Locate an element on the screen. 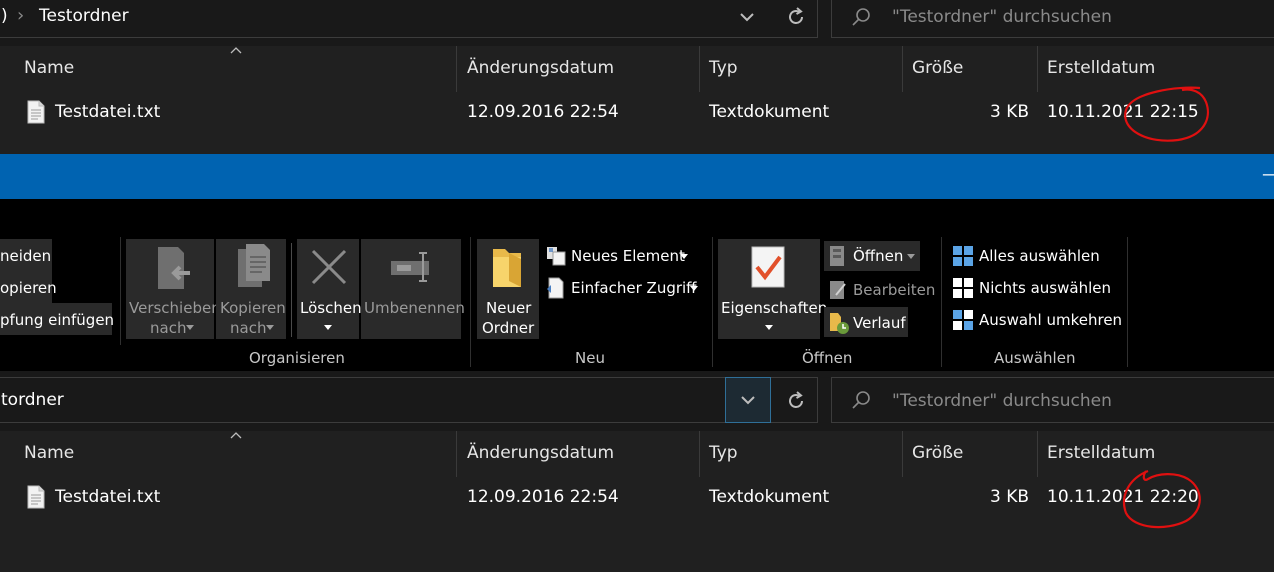 Image resolution: width=1274 pixels, height=572 pixels. properties-button: Eigenschaften is located at coordinates (772, 289).